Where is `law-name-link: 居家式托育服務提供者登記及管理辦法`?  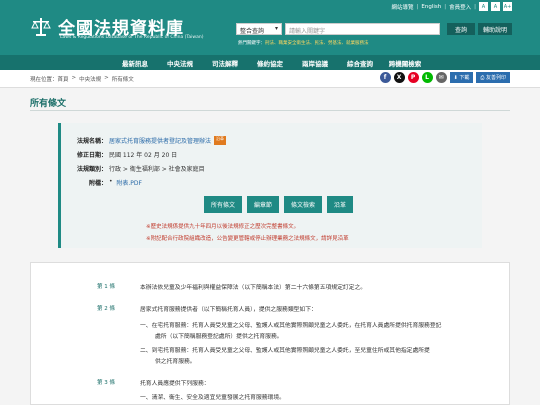 law-name-link: 居家式托育服務提供者登記及管理辦法 is located at coordinates (160, 140).